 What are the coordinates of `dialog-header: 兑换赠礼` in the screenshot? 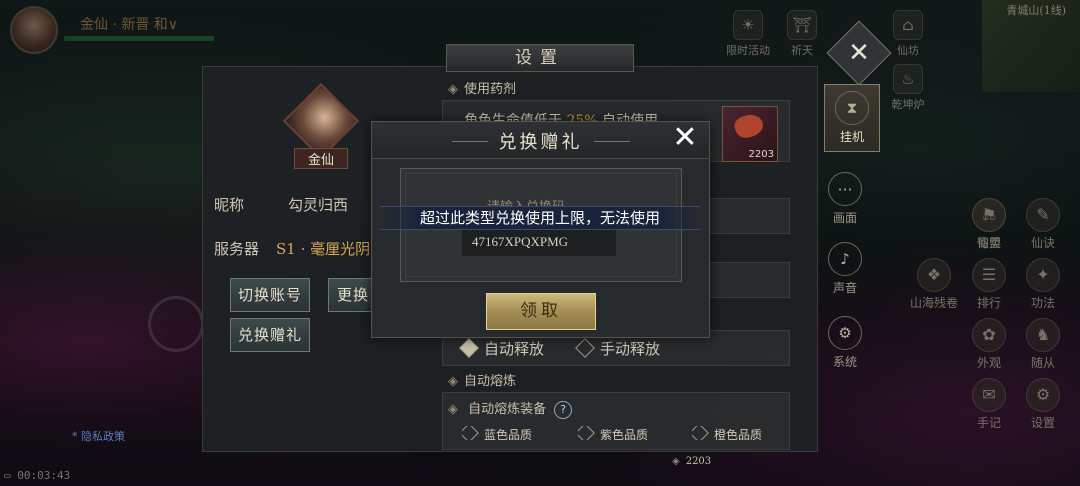 It's located at (540, 140).